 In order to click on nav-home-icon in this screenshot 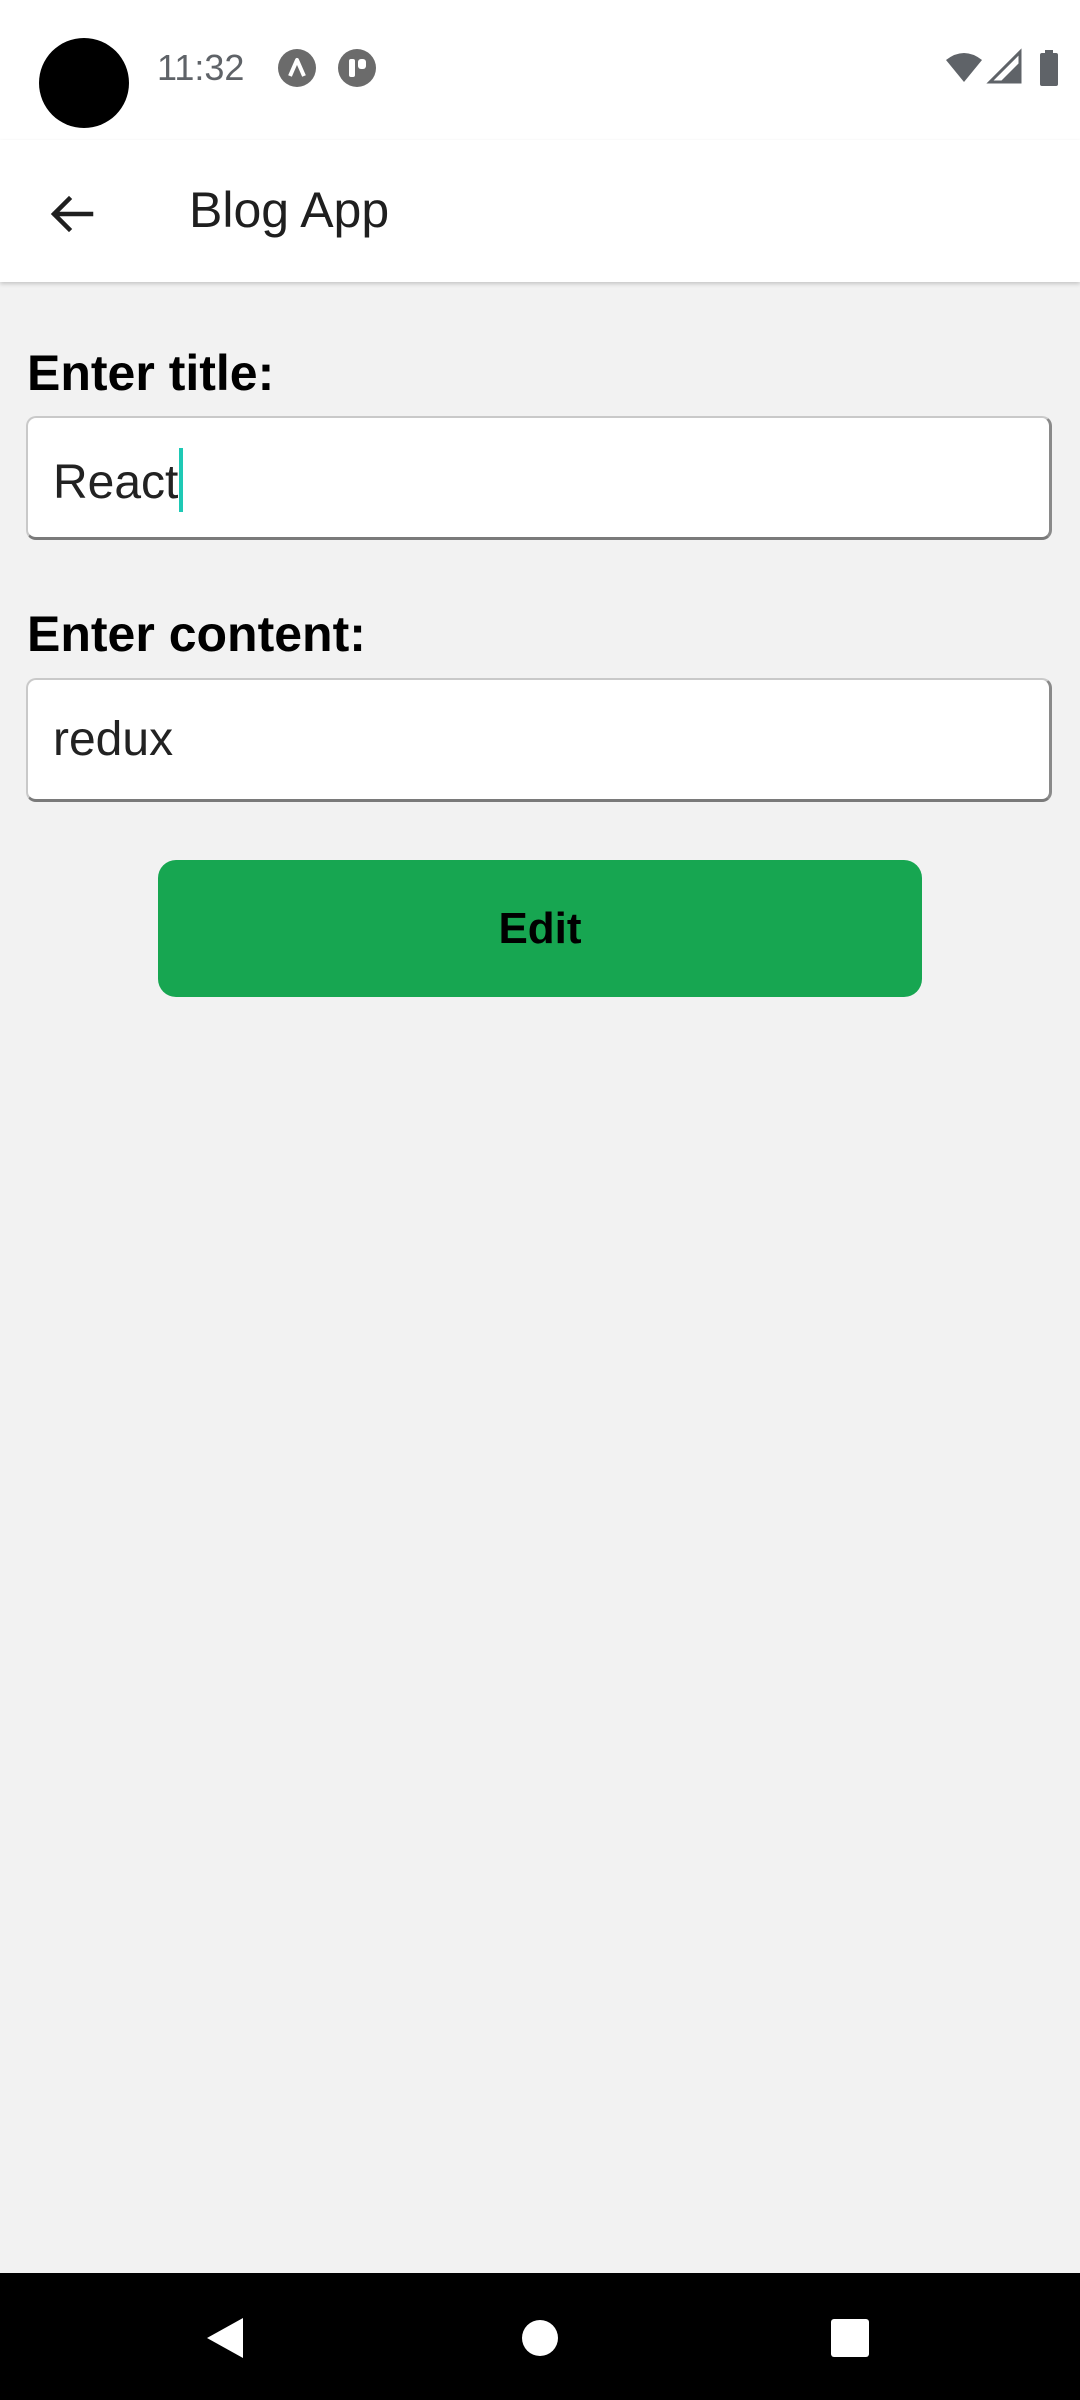, I will do `click(540, 2338)`.